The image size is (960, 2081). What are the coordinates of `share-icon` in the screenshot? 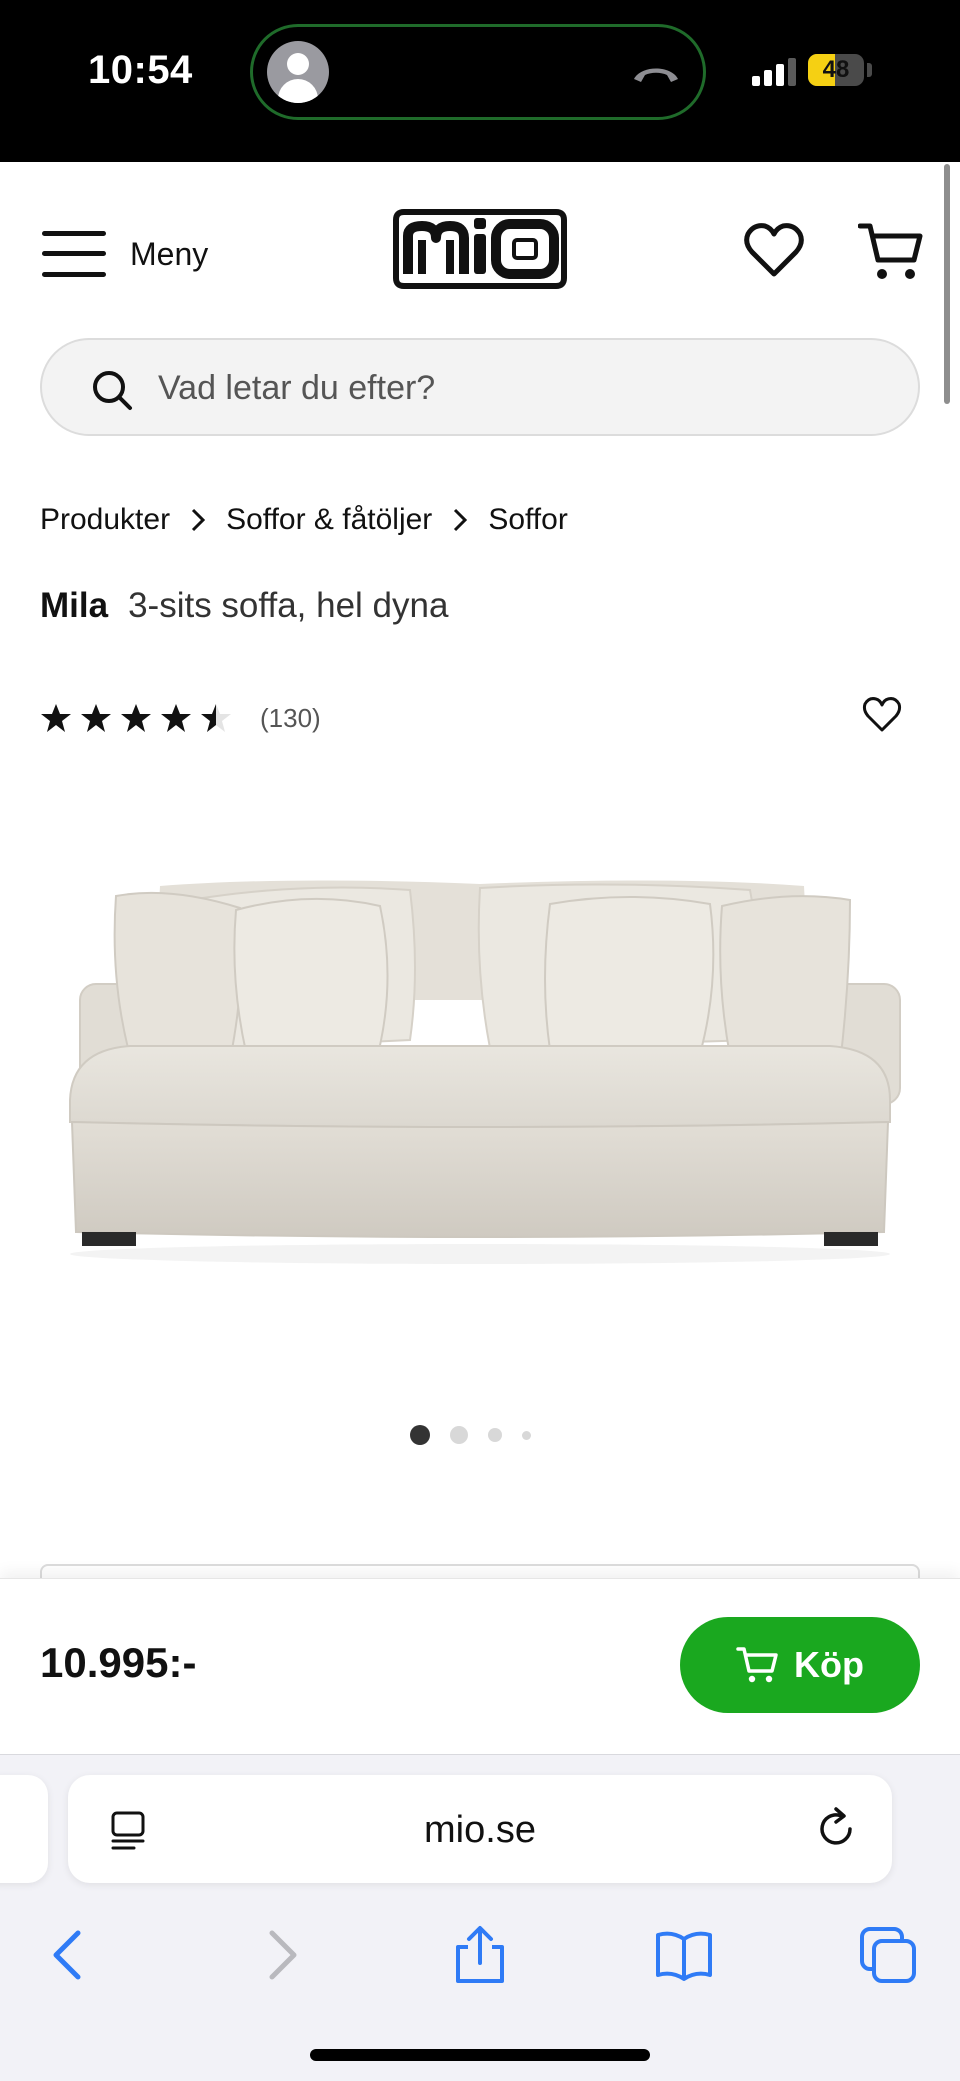 It's located at (480, 1955).